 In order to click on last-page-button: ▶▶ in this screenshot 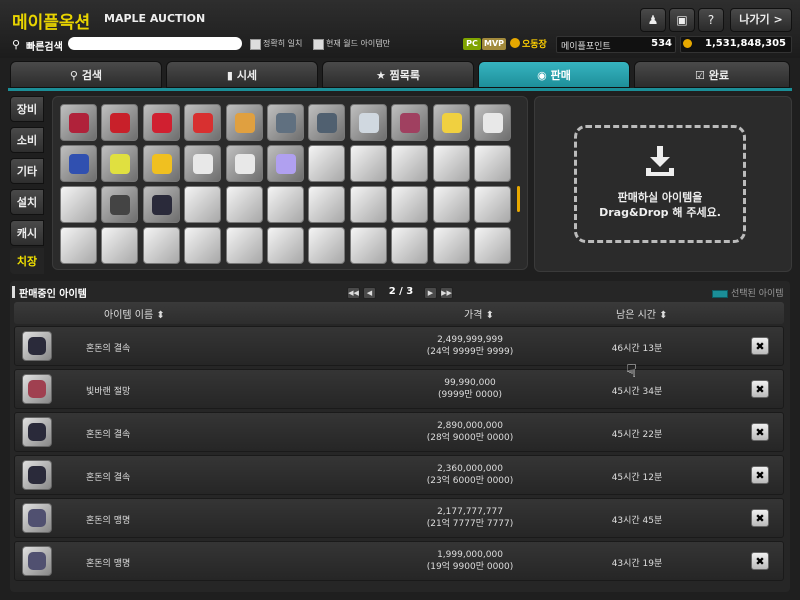, I will do `click(446, 293)`.